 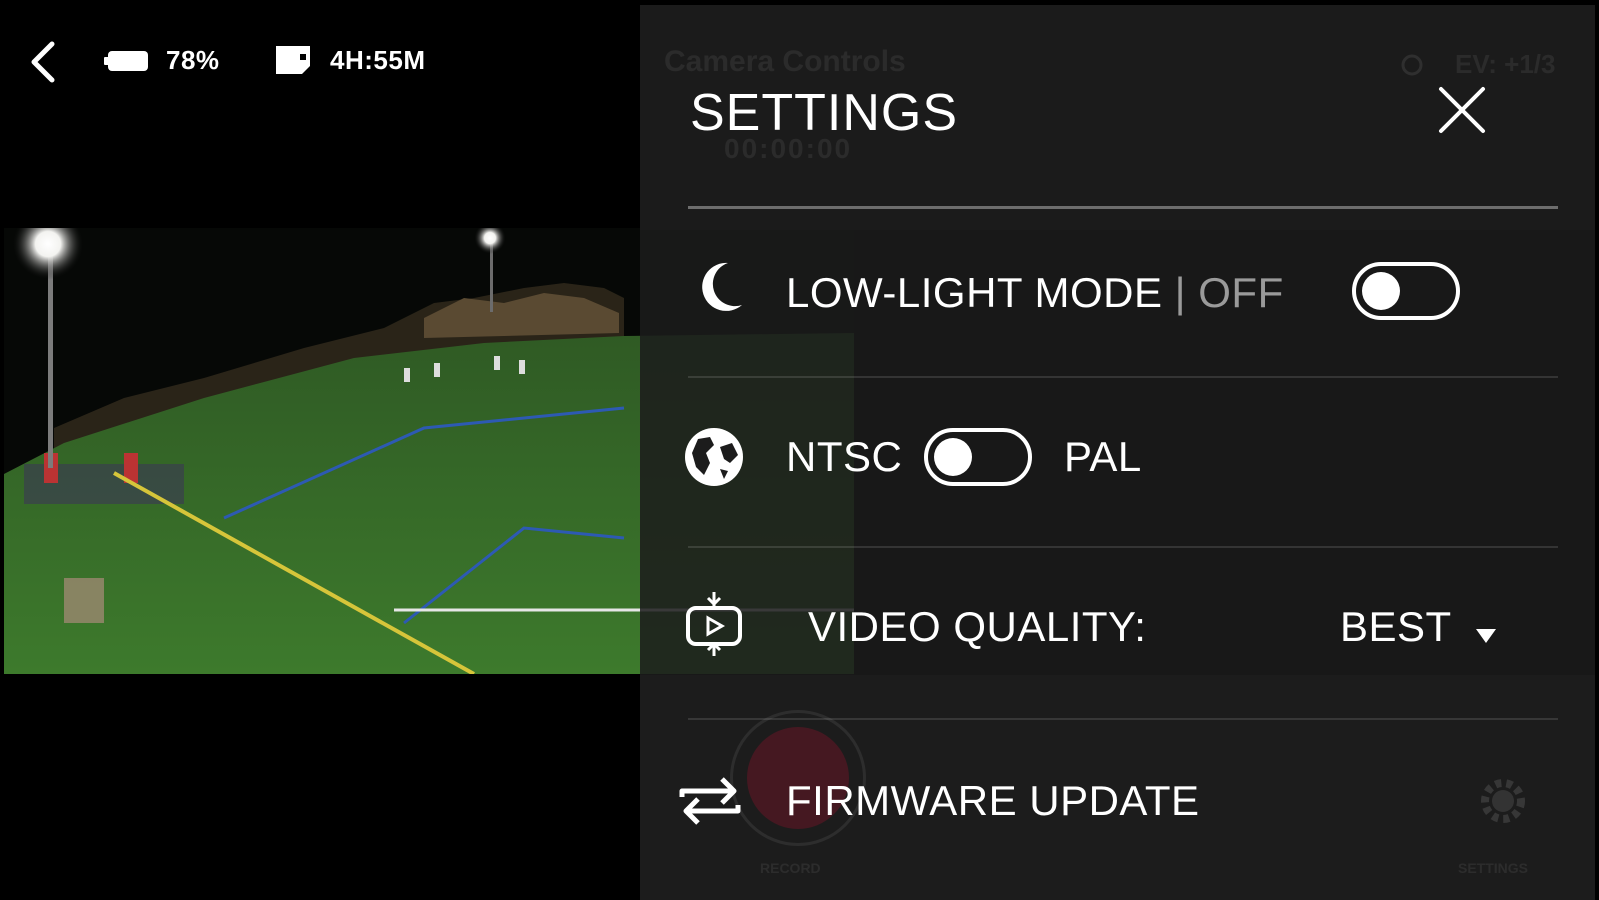 What do you see at coordinates (1396, 627) in the screenshot?
I see `video-quality-value: BEST` at bounding box center [1396, 627].